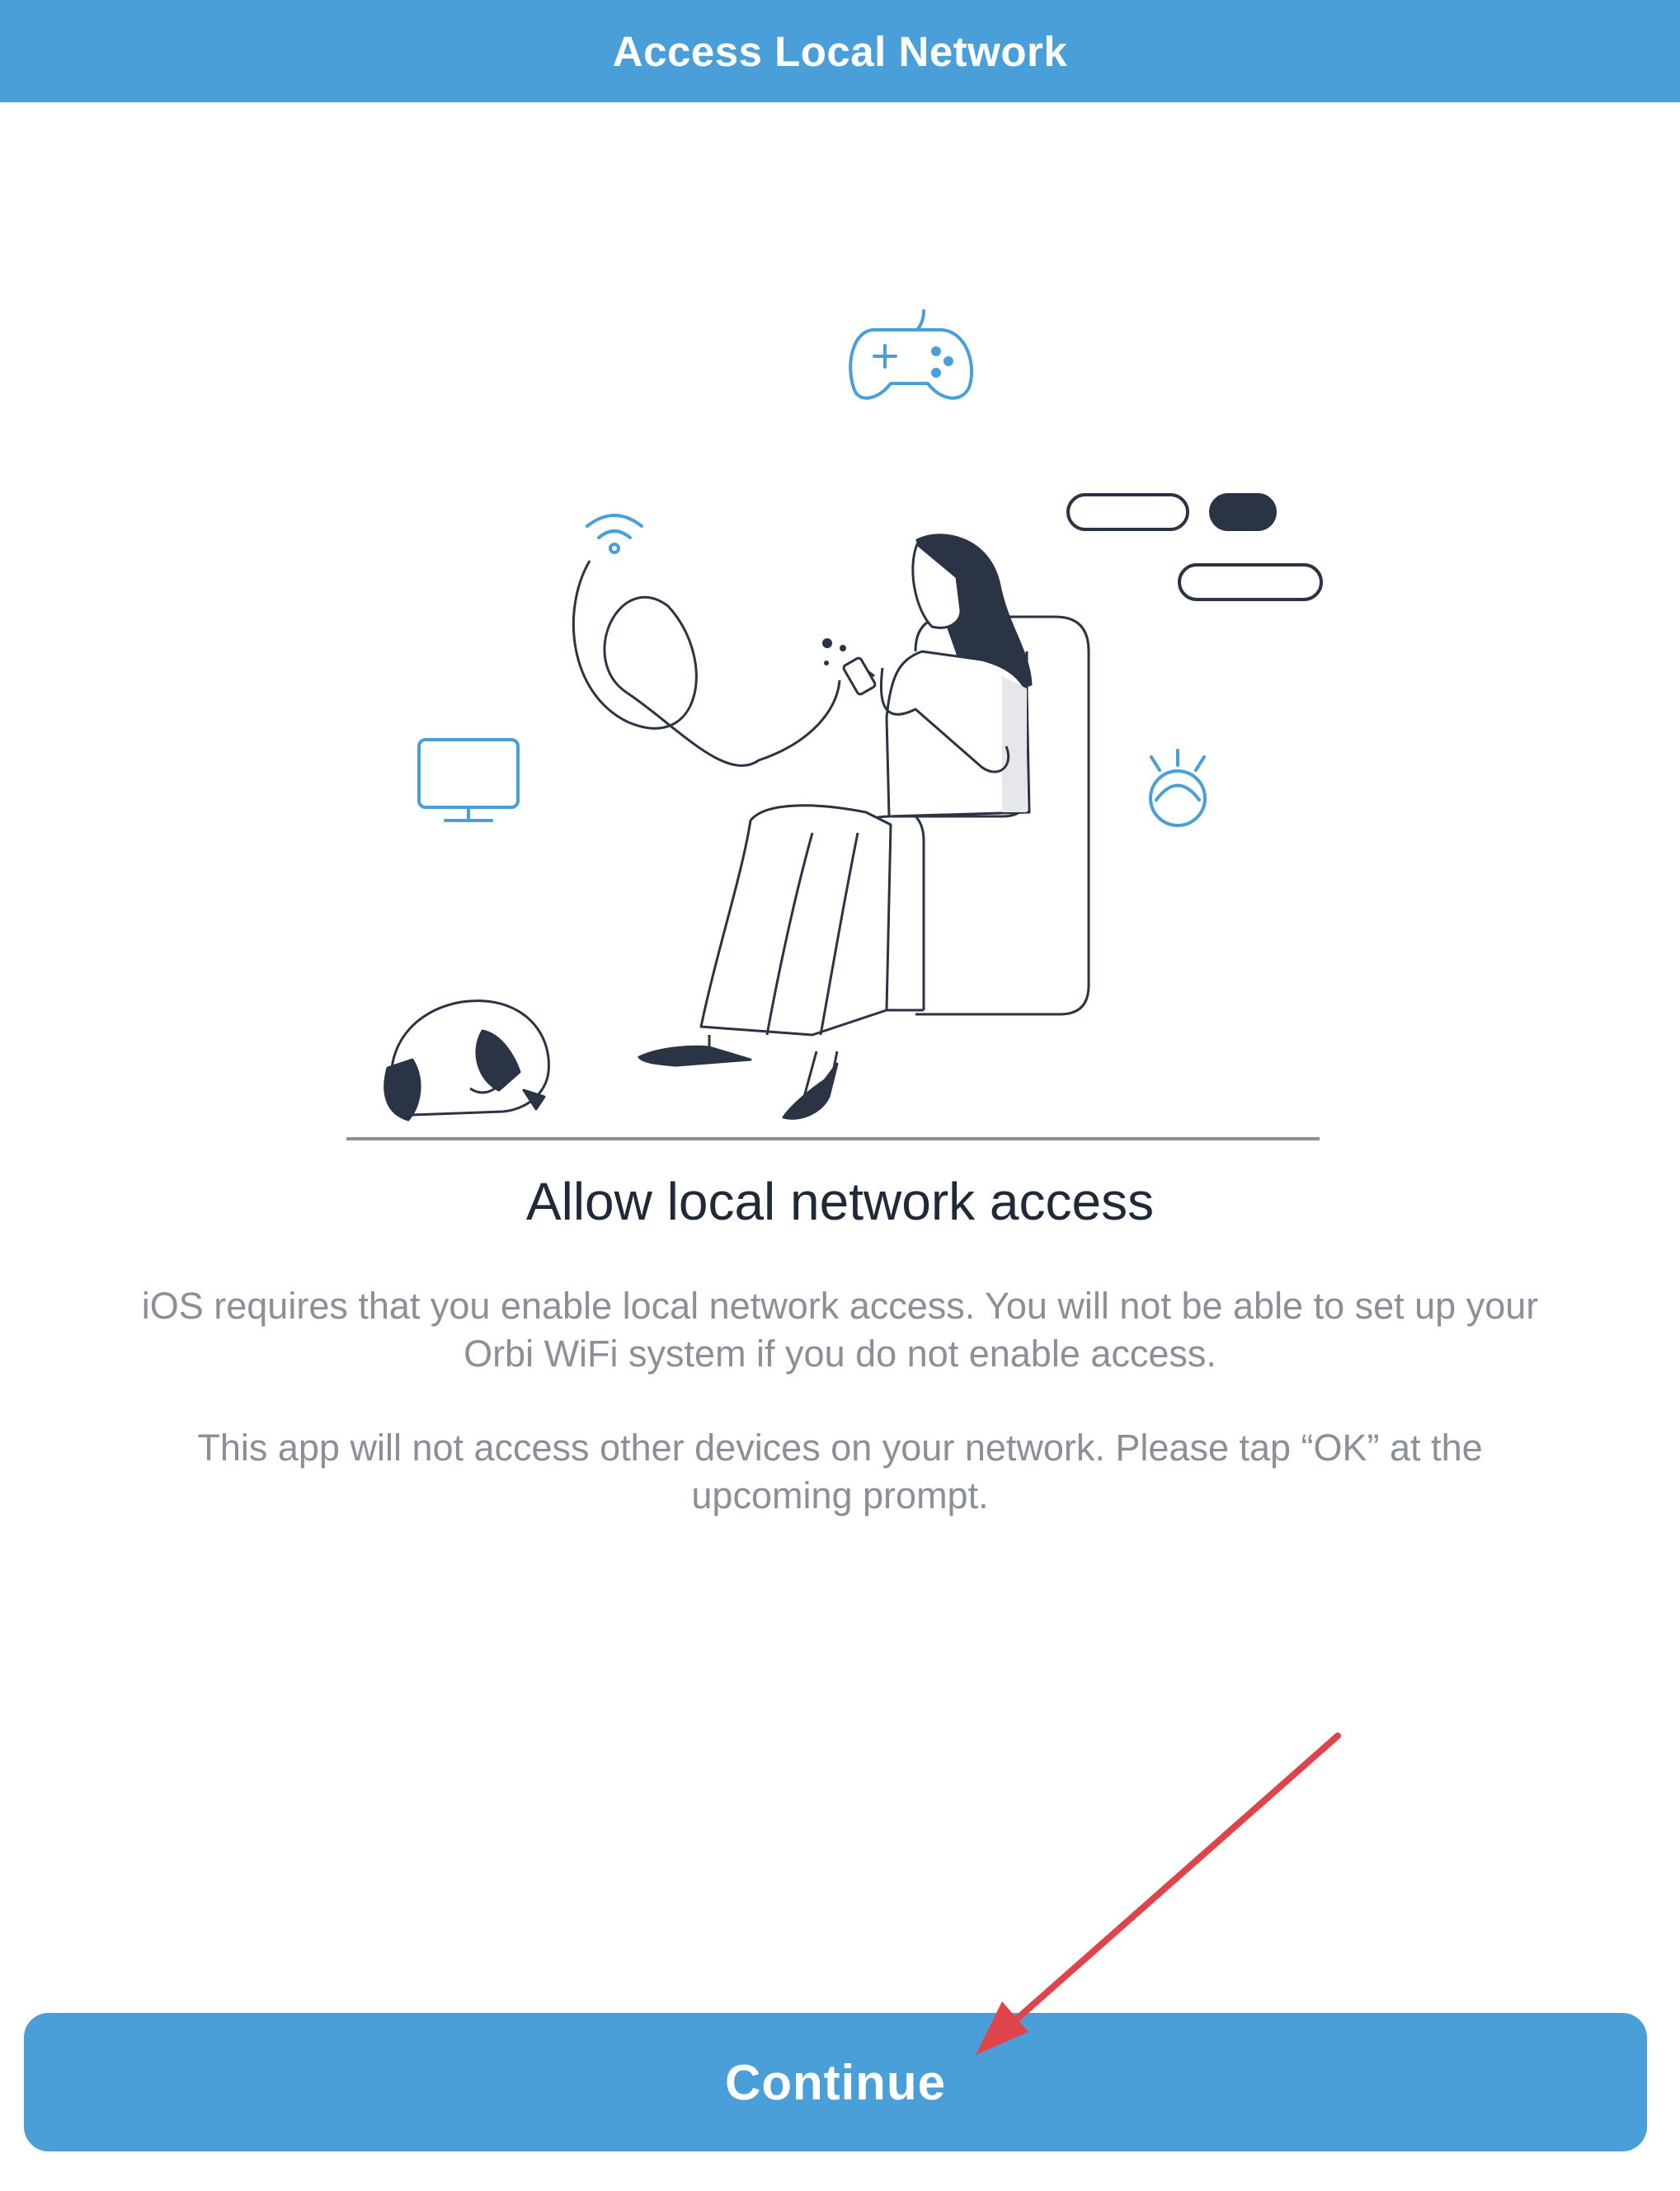 Image resolution: width=1680 pixels, height=2191 pixels. What do you see at coordinates (1173, 1881) in the screenshot?
I see `arrow-shaft` at bounding box center [1173, 1881].